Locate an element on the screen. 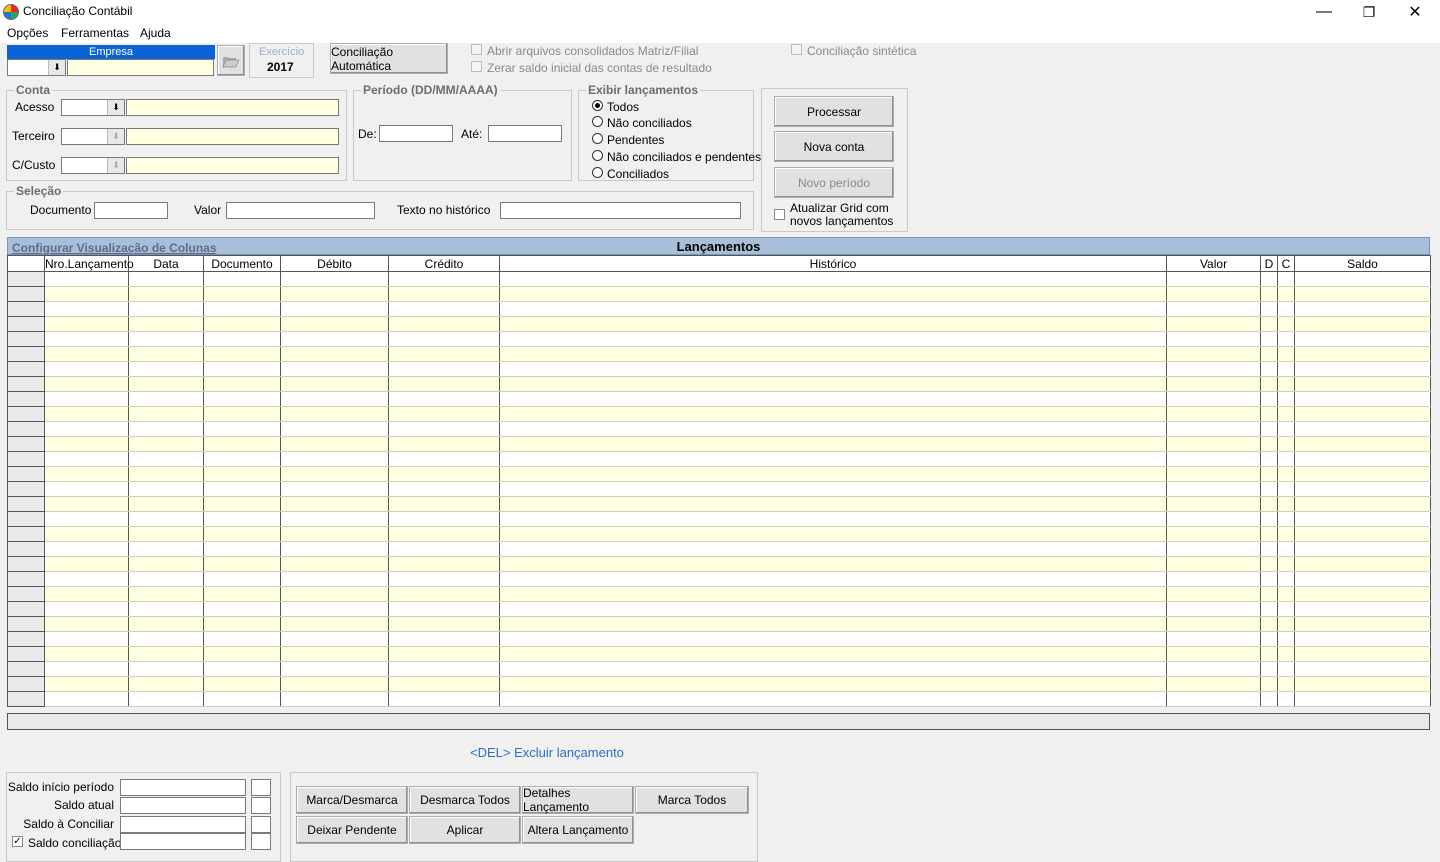 This screenshot has width=1440, height=862. terceiro-name-field is located at coordinates (232, 136).